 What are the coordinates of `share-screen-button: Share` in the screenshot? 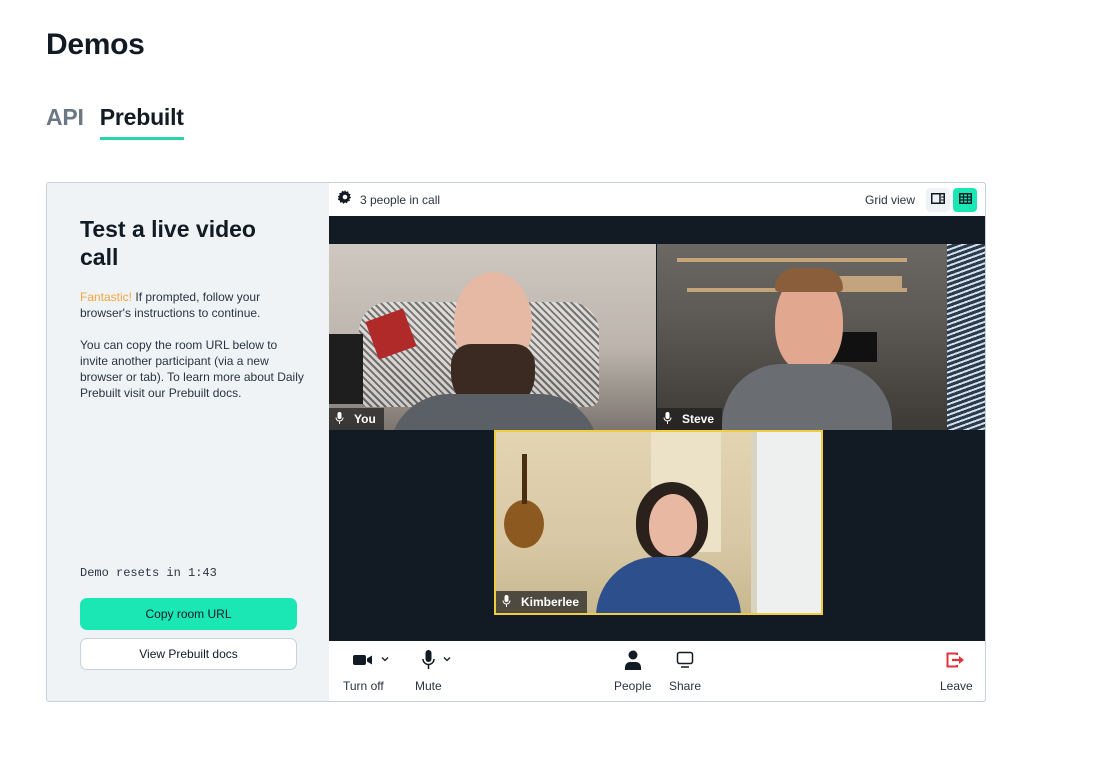 It's located at (685, 672).